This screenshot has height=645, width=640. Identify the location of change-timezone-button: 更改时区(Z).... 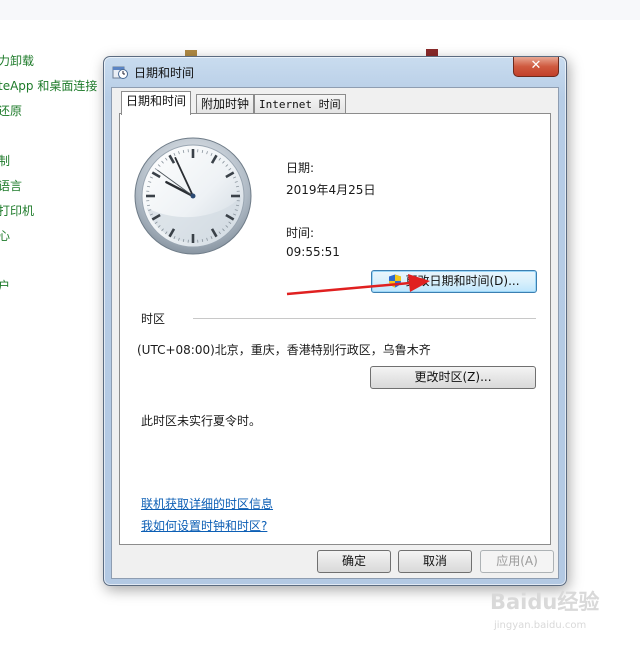
(453, 377).